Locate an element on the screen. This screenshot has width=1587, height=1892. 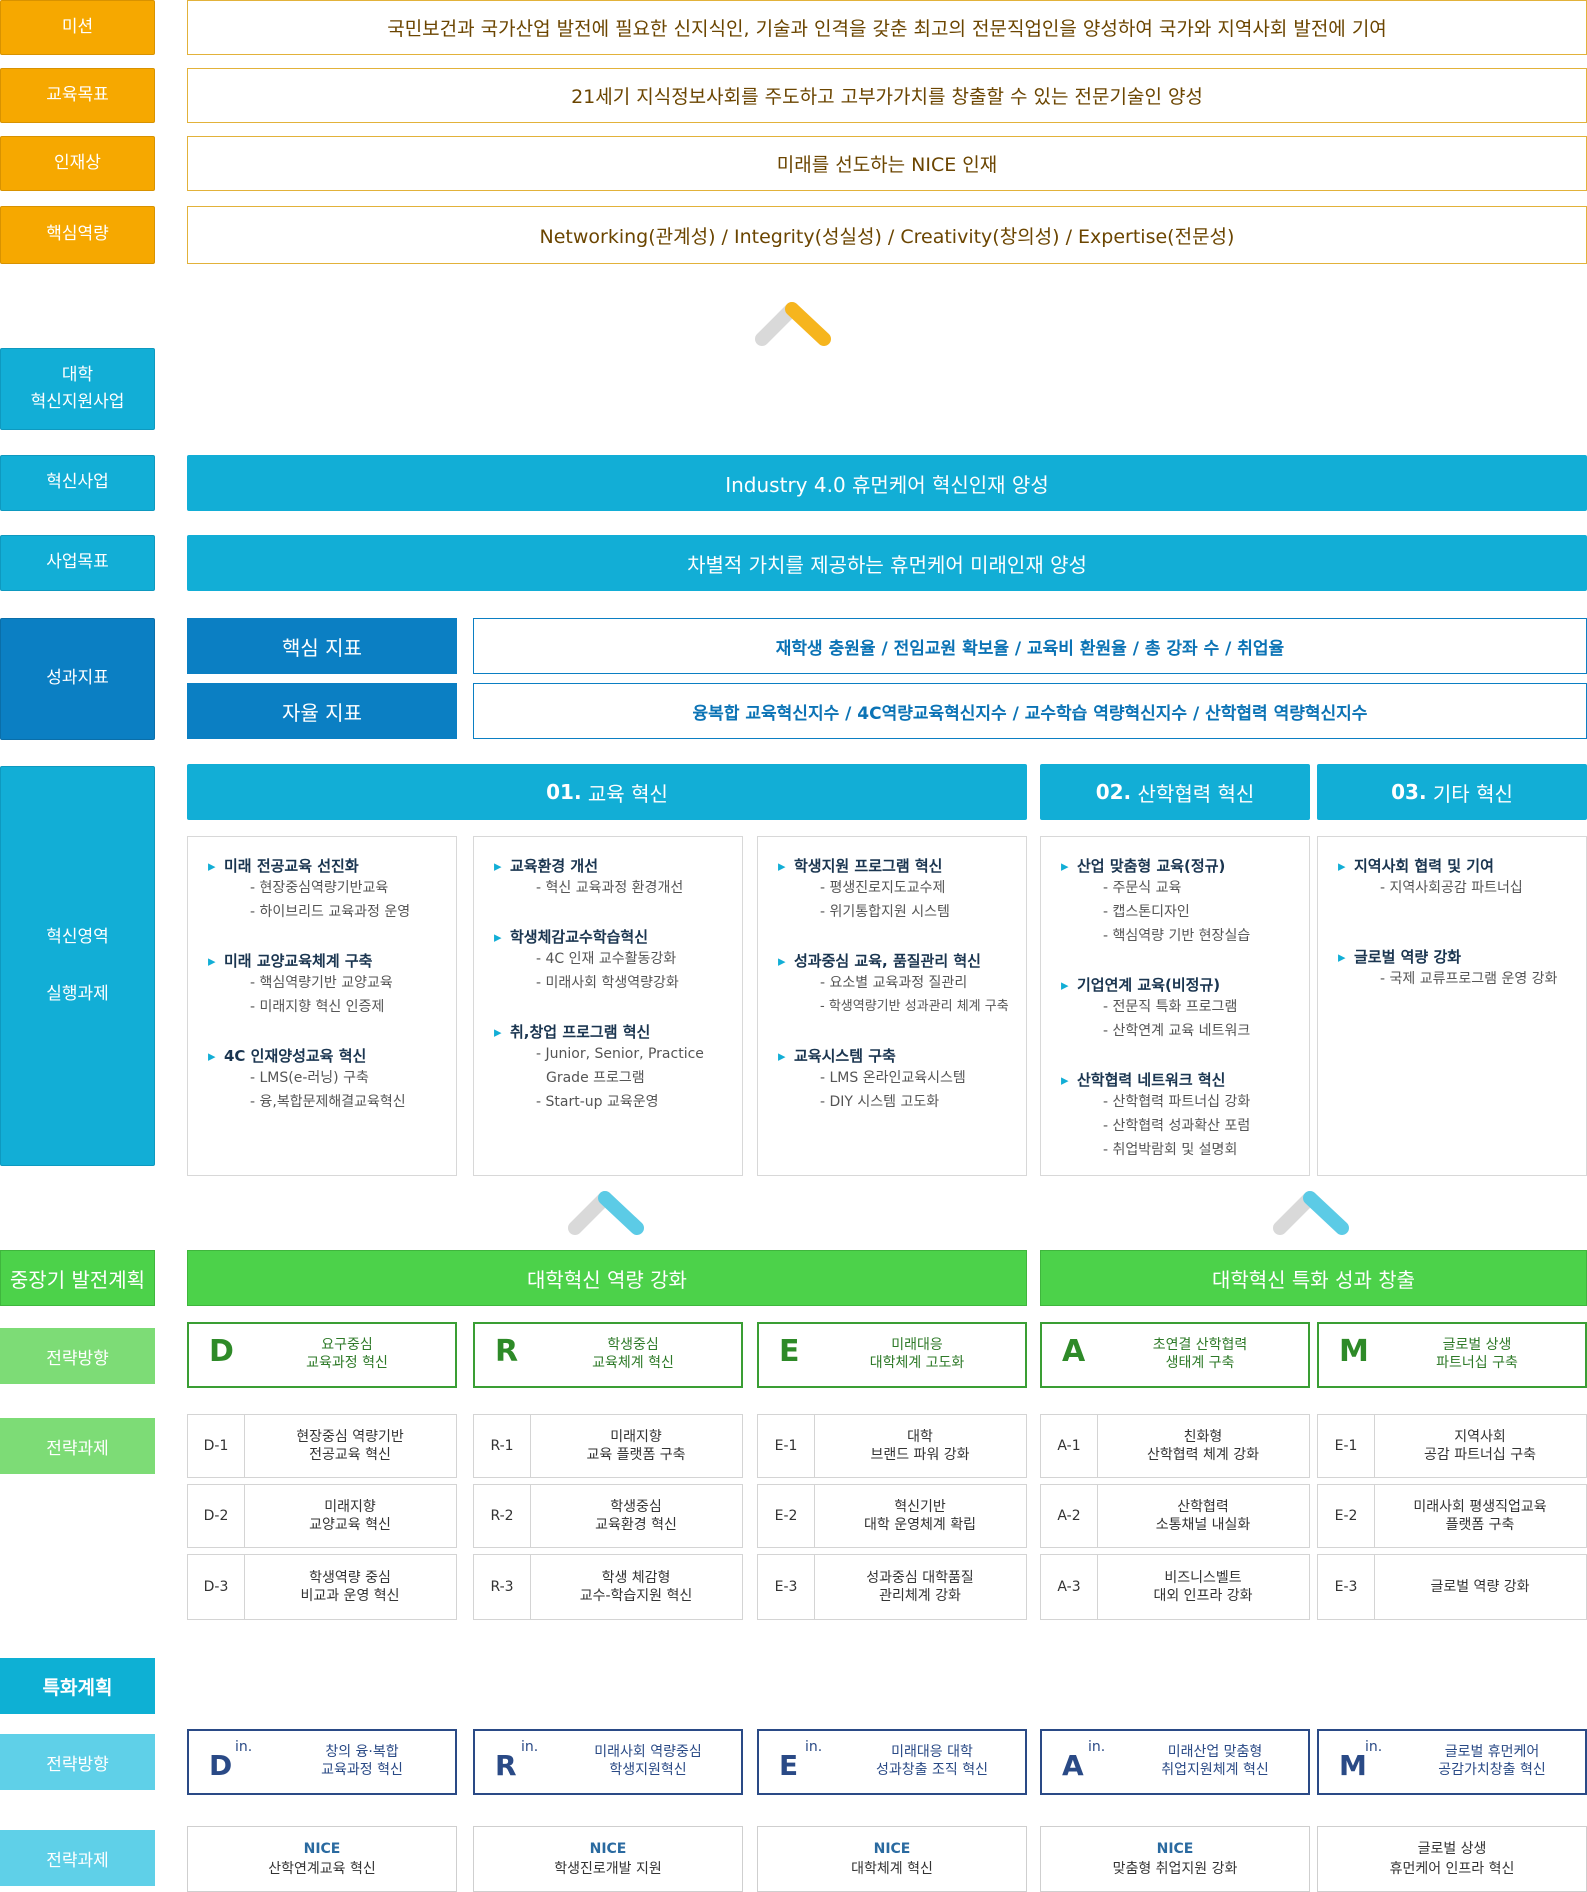
direction-text: 미래대응 대학체계 고도화 is located at coordinates (917, 1354).